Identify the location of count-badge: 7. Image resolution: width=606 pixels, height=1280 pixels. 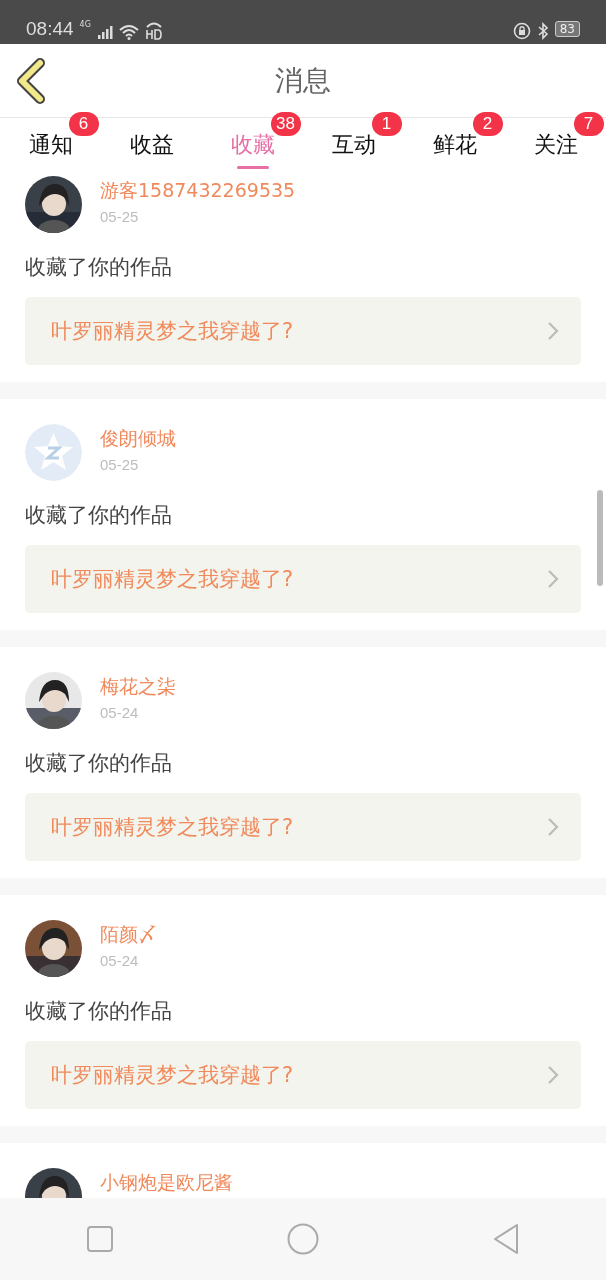
(588, 124).